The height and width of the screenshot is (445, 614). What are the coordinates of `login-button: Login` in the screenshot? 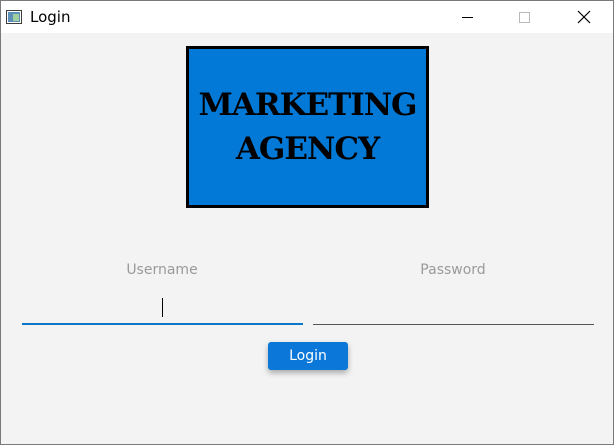 It's located at (308, 356).